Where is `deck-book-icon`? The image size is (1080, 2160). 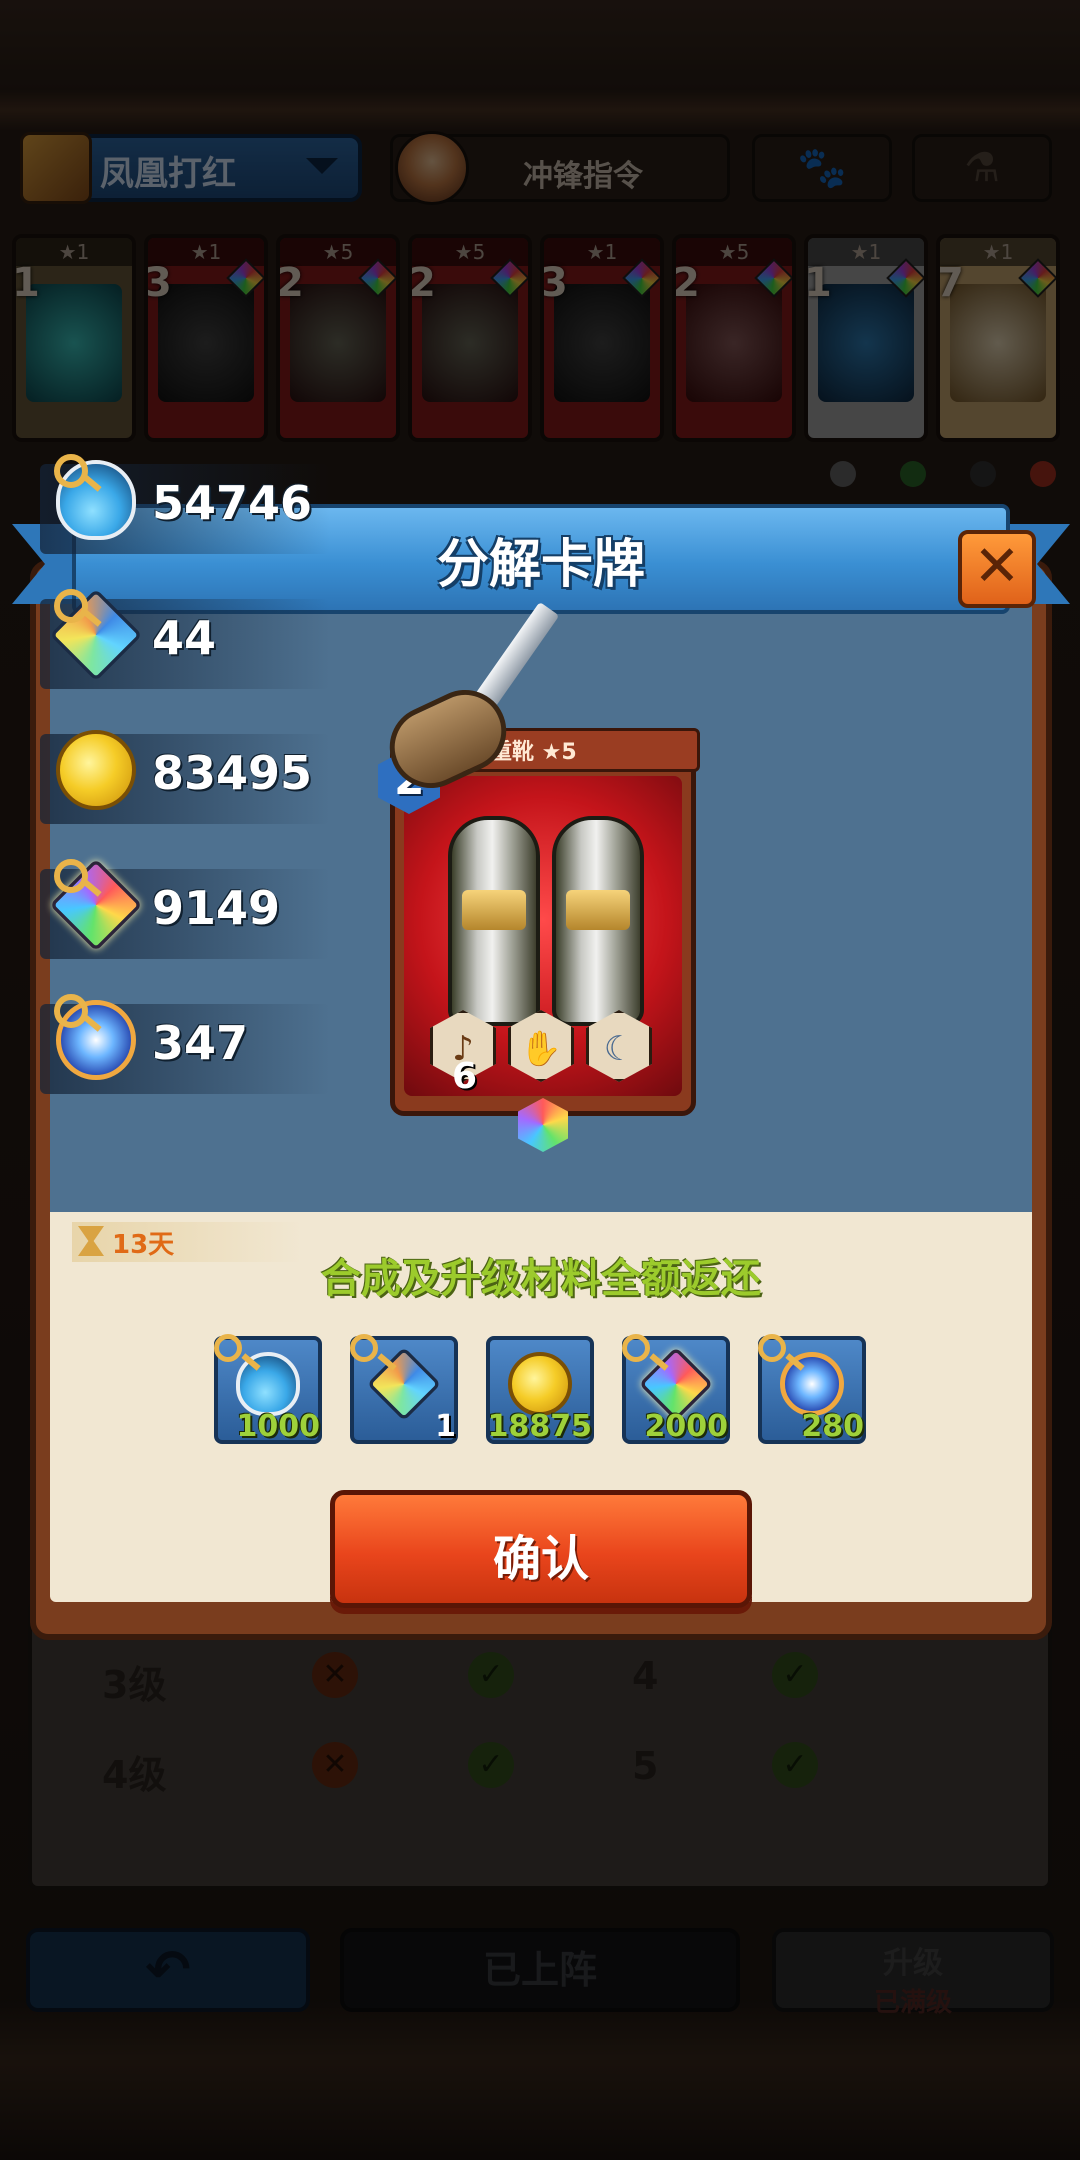
deck-book-icon is located at coordinates (56, 168).